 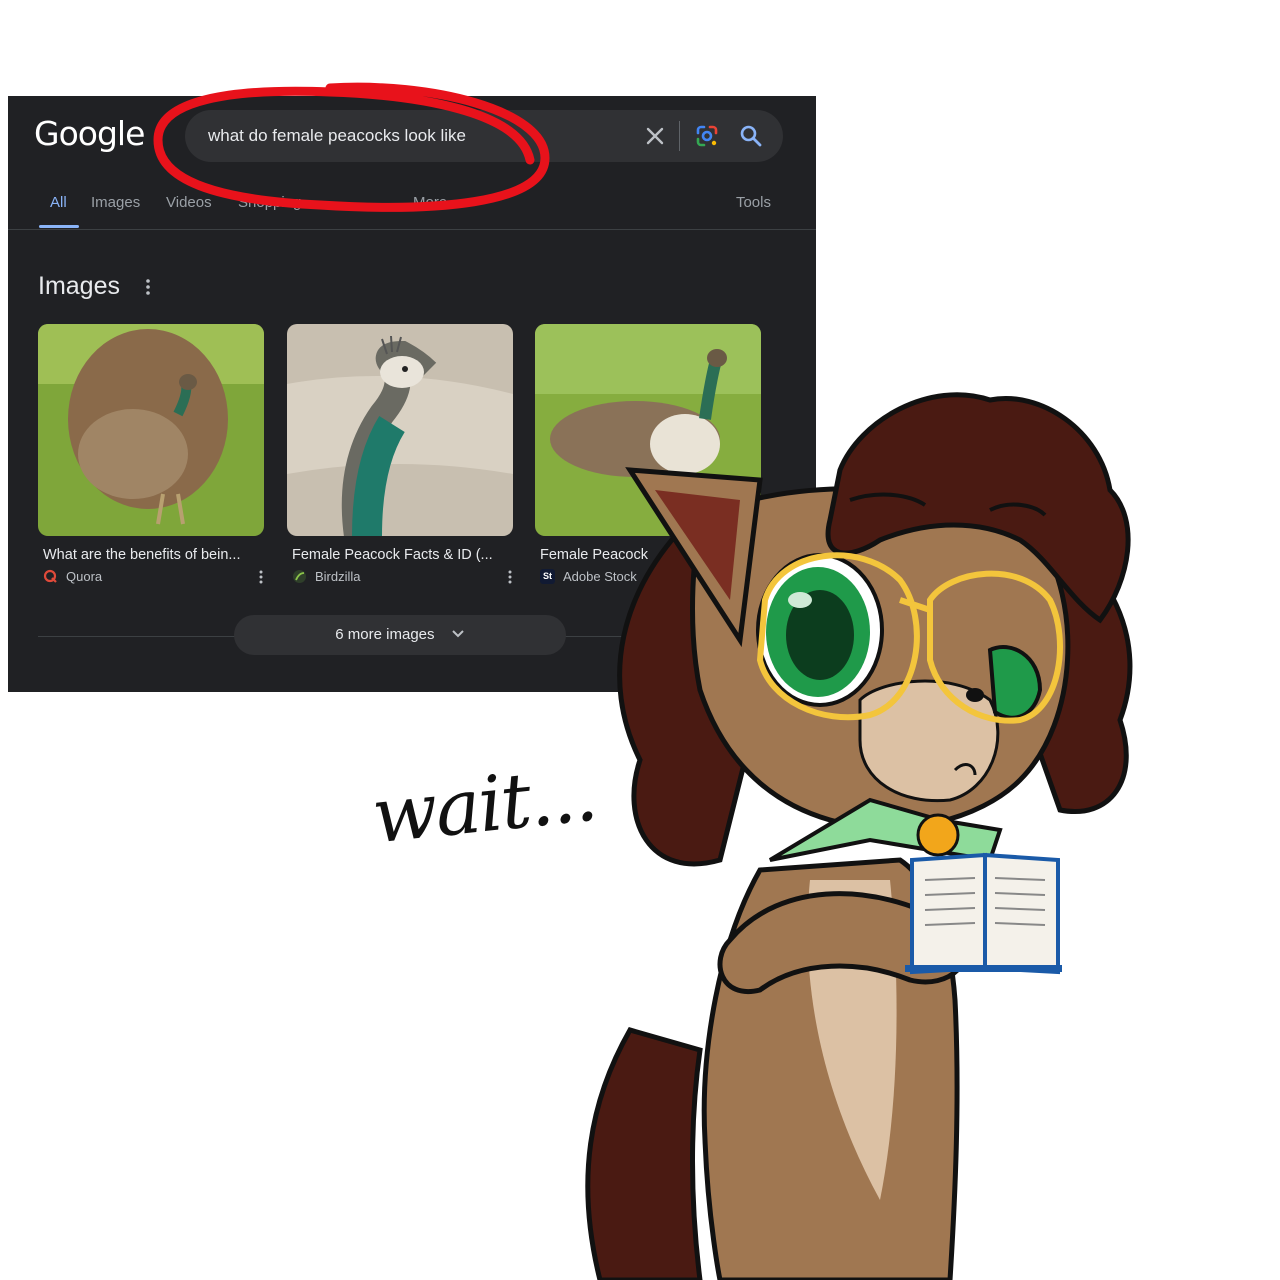 I want to click on tab-images: Images, so click(x=115, y=202).